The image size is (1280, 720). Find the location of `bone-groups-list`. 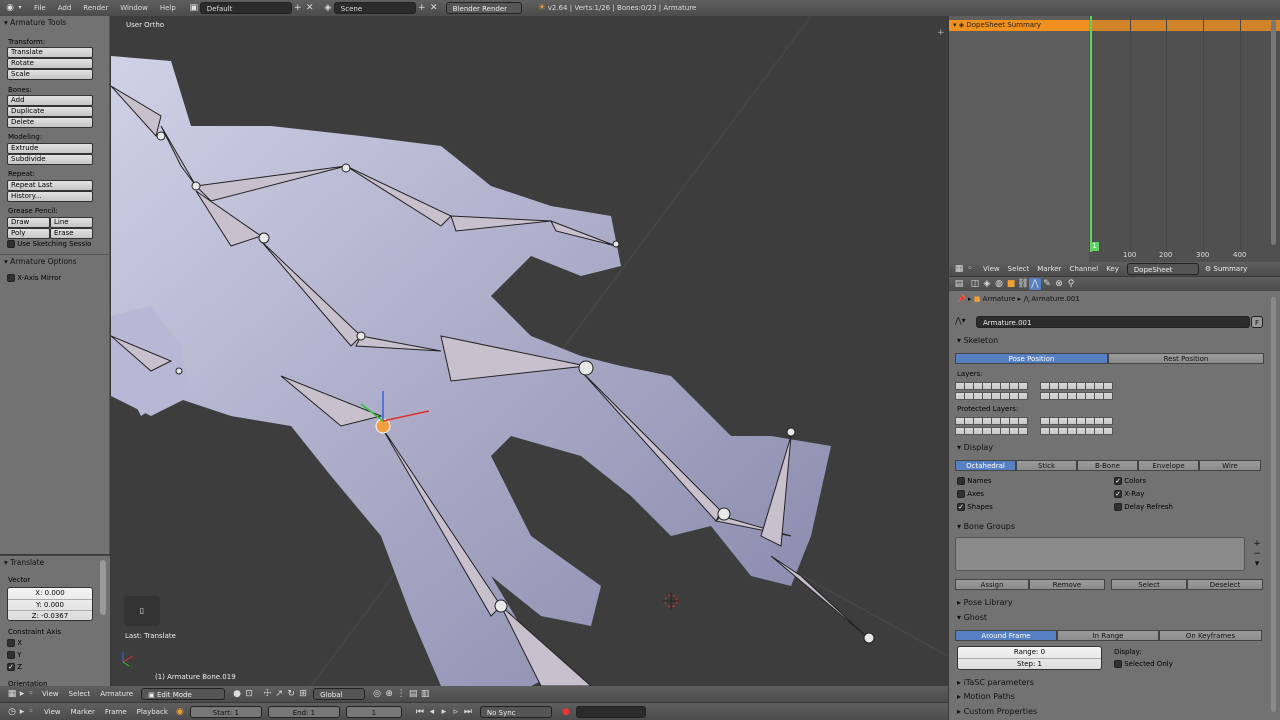

bone-groups-list is located at coordinates (1100, 554).